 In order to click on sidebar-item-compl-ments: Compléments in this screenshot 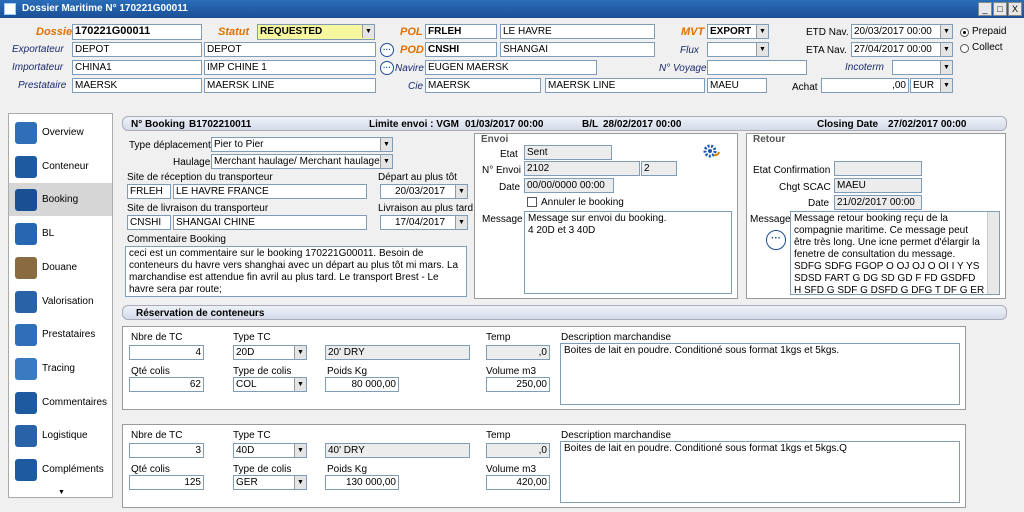, I will do `click(60, 469)`.